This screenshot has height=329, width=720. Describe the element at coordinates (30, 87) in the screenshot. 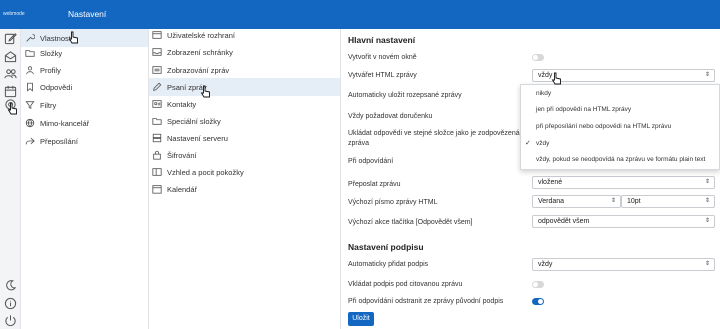

I see `bookmark-icon` at that location.